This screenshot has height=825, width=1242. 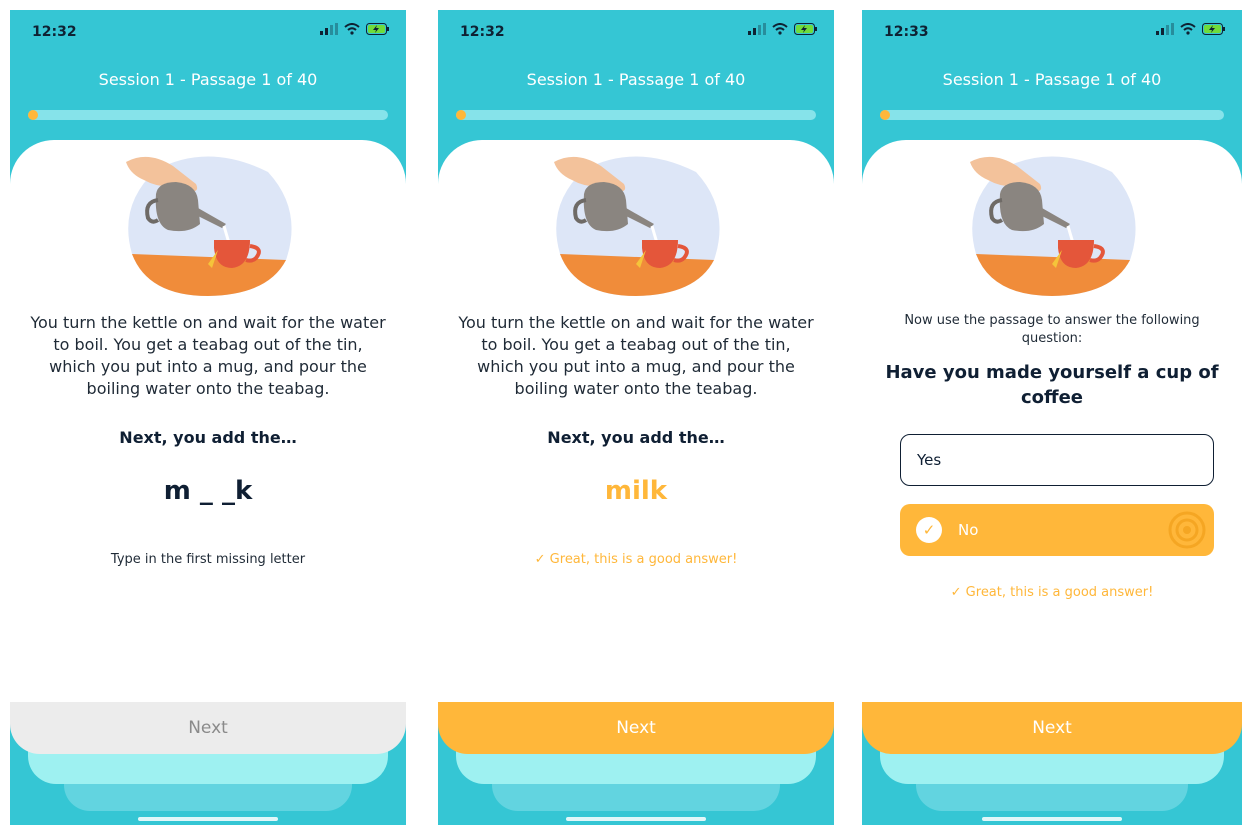 I want to click on status-time: 12:33, so click(x=906, y=32).